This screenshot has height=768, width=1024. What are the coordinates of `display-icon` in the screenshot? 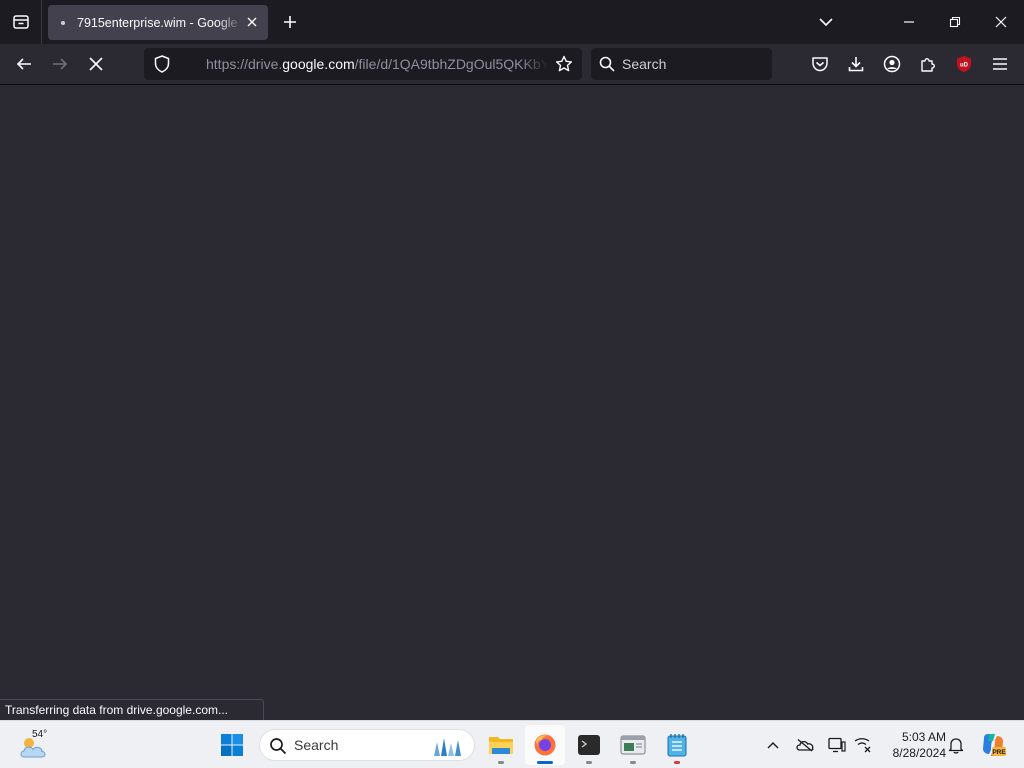 It's located at (837, 745).